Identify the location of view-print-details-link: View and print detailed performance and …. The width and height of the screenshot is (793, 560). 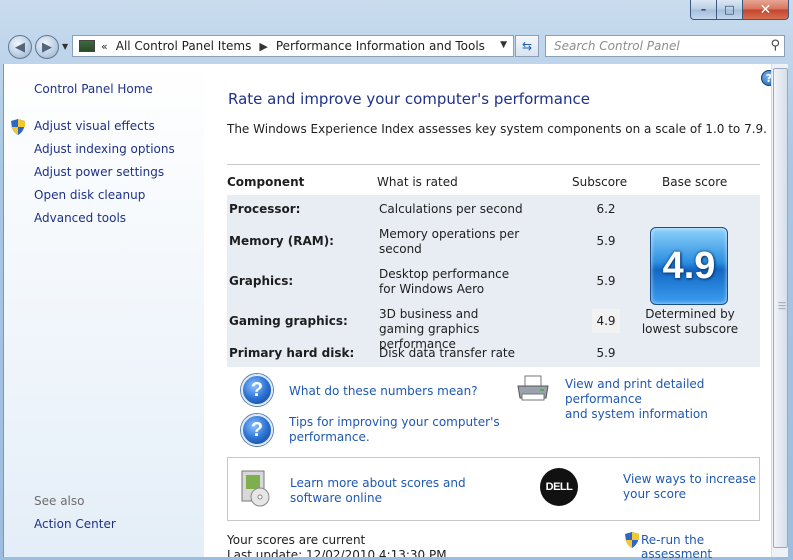
(668, 399).